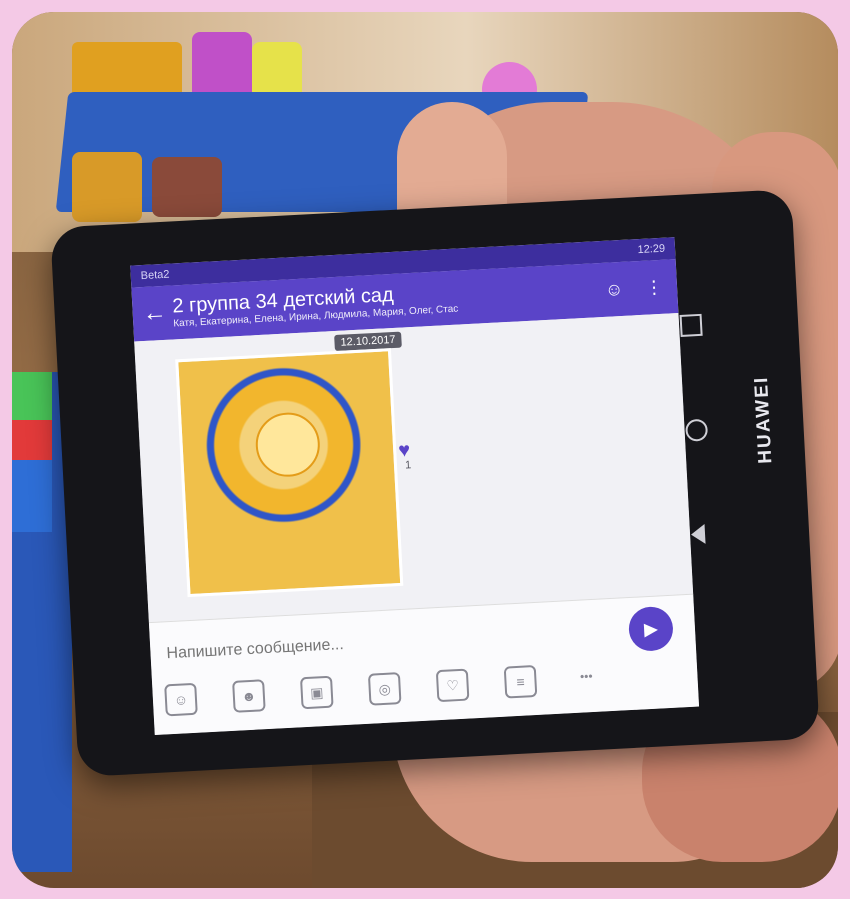 The width and height of the screenshot is (850, 899). I want to click on gallery-icon: ▣, so click(316, 692).